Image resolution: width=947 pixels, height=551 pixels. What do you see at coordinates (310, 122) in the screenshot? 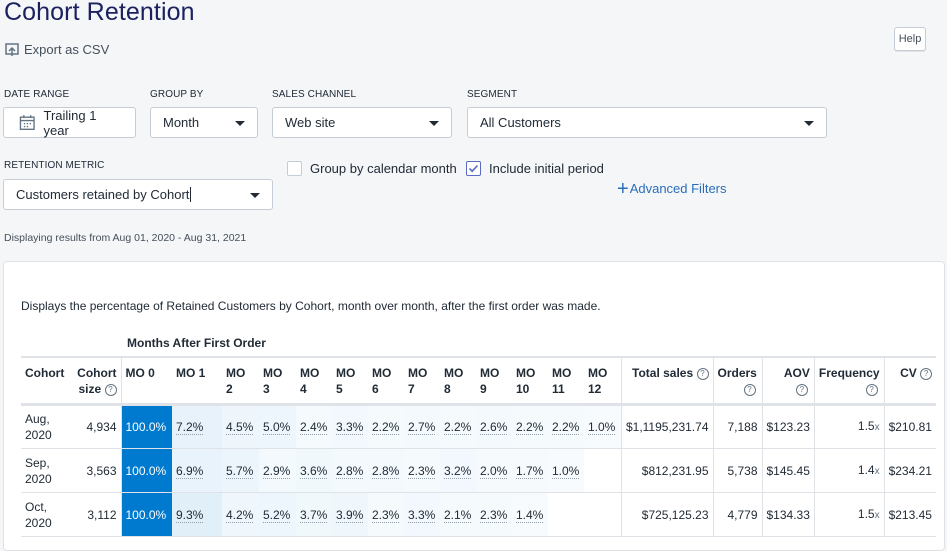
I see `sales-channel-value: Web site` at bounding box center [310, 122].